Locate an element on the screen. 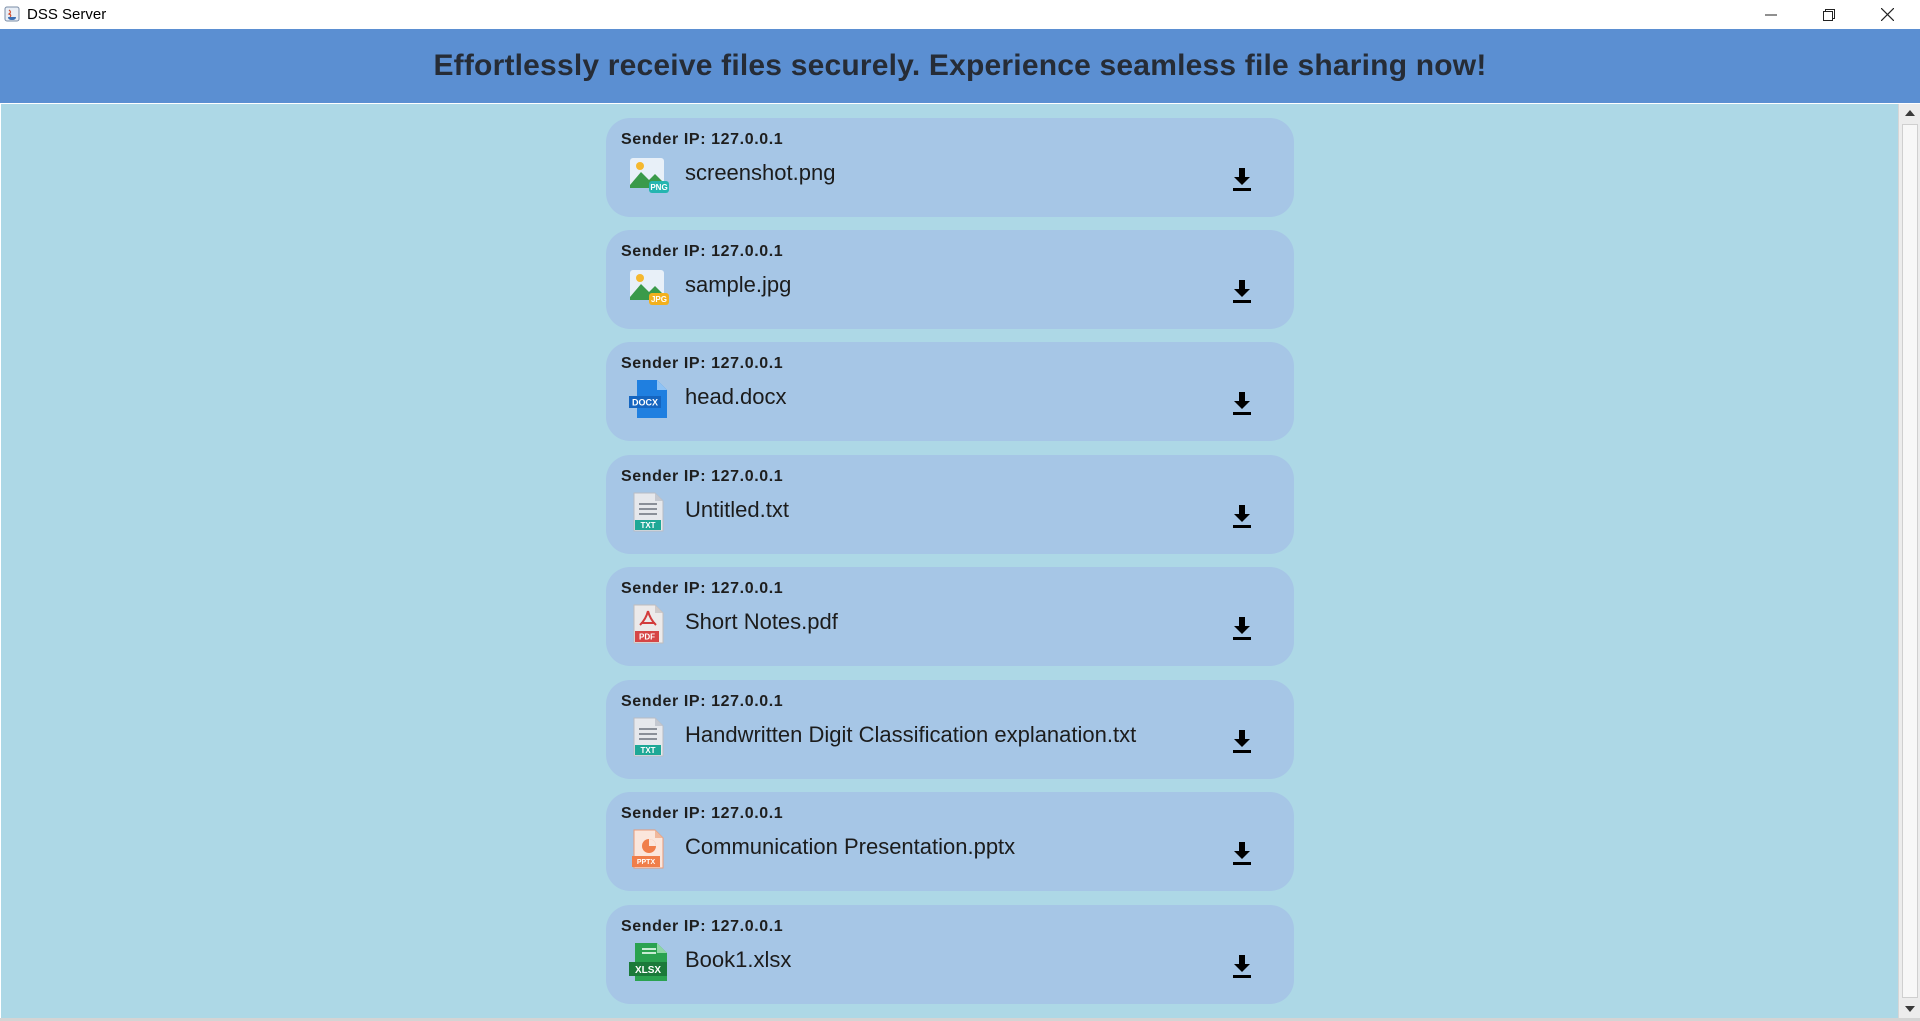 The width and height of the screenshot is (1920, 1021). scroll-up-button is located at coordinates (1909, 113).